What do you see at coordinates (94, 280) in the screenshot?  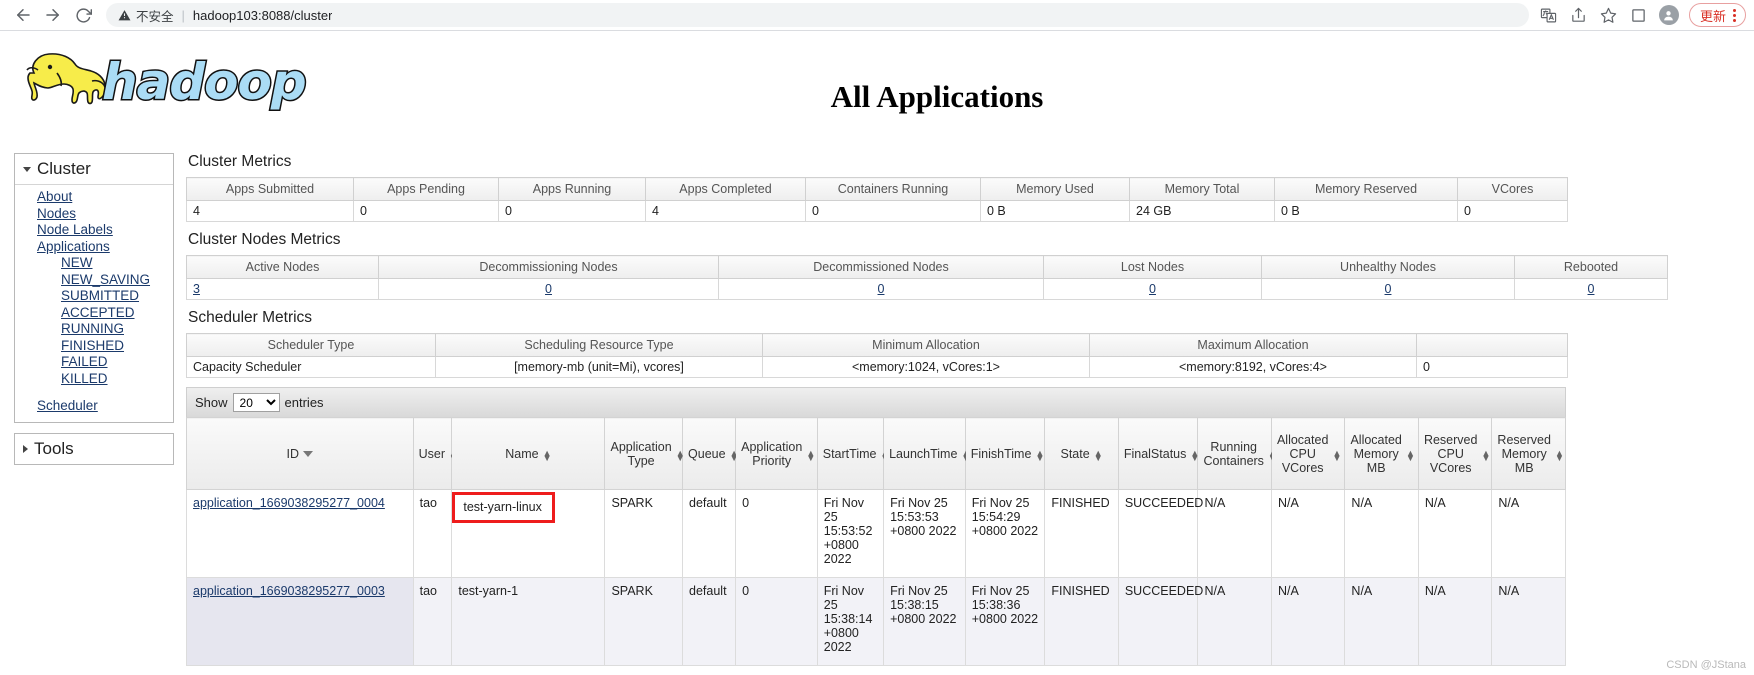 I see `sidebar-item-new-saving: NEW_SAVING` at bounding box center [94, 280].